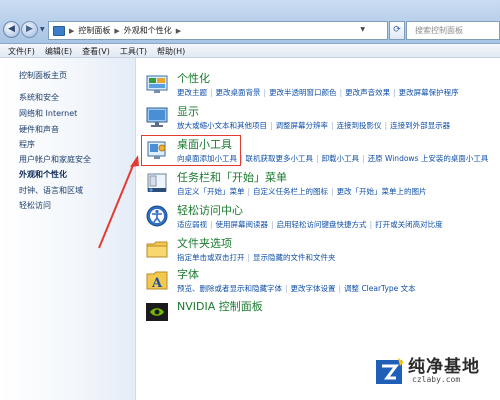  Describe the element at coordinates (444, 367) in the screenshot. I see `watermark-title: 纯净基地` at that location.